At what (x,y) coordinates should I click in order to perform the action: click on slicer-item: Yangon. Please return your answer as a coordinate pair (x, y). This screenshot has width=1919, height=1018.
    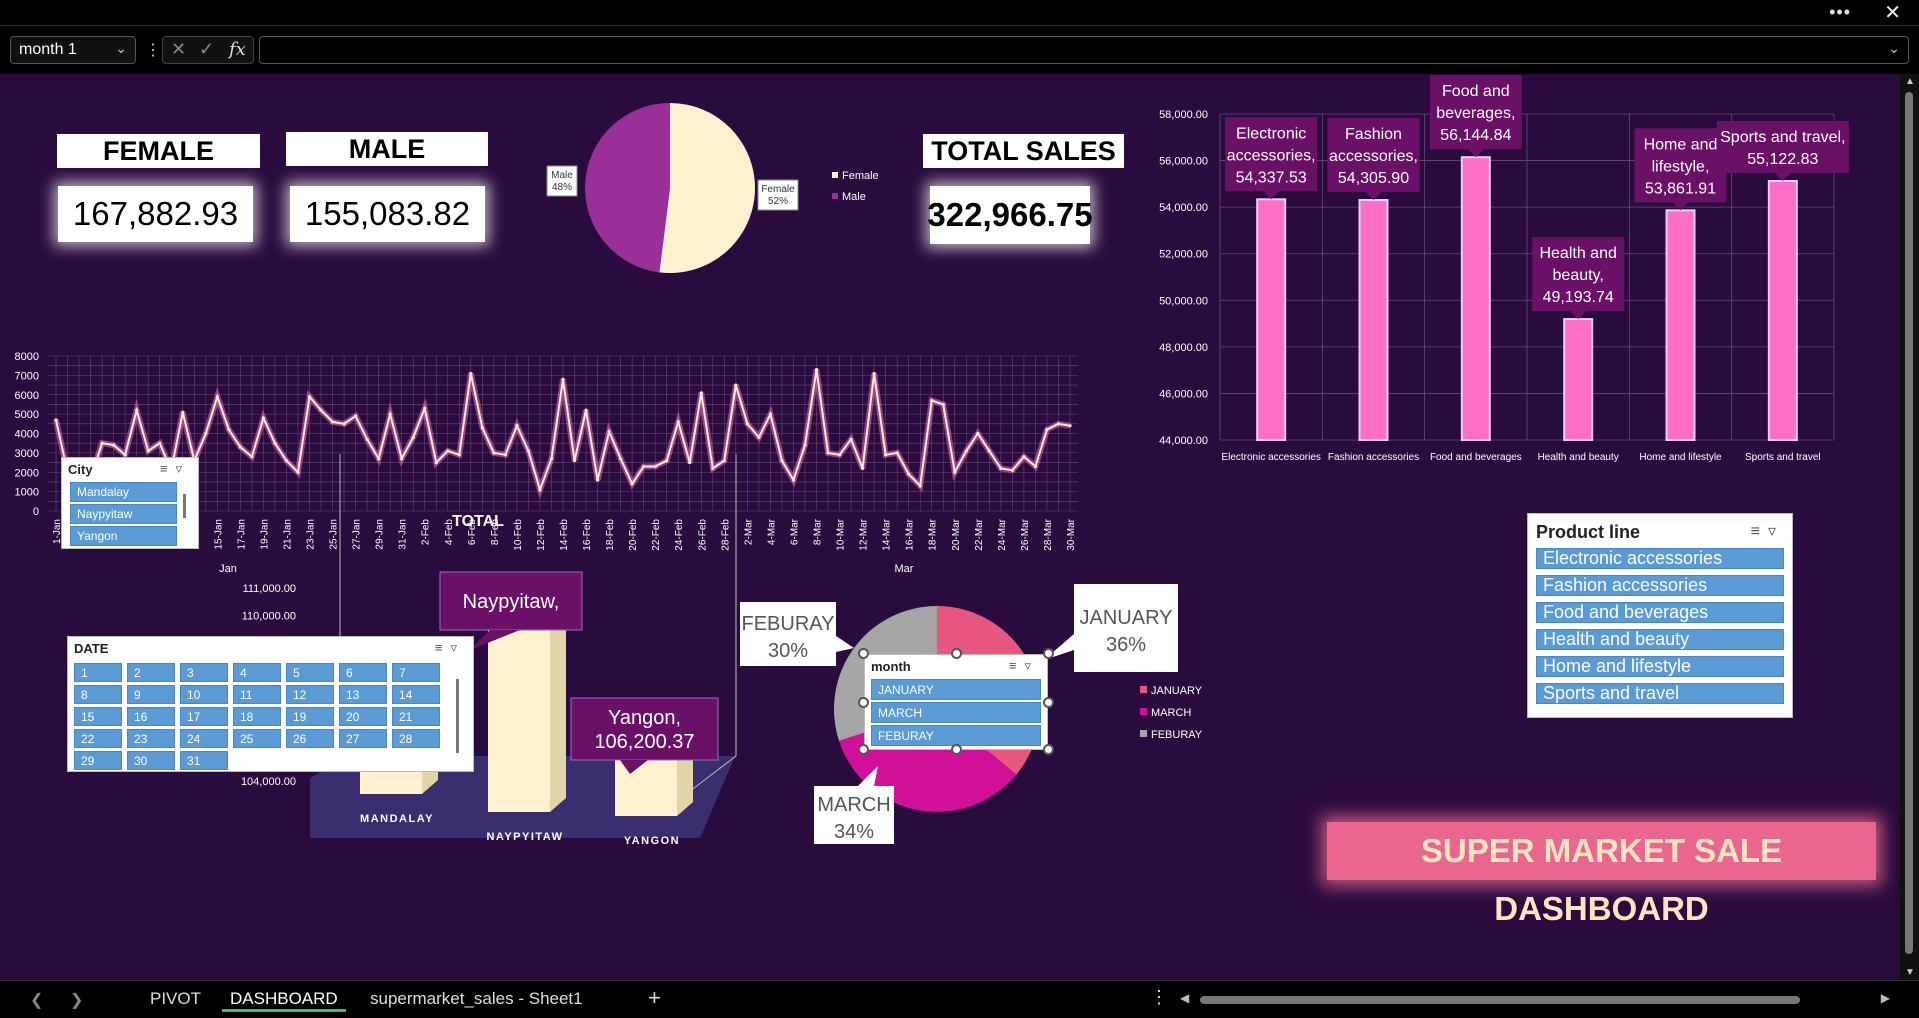
    Looking at the image, I should click on (123, 536).